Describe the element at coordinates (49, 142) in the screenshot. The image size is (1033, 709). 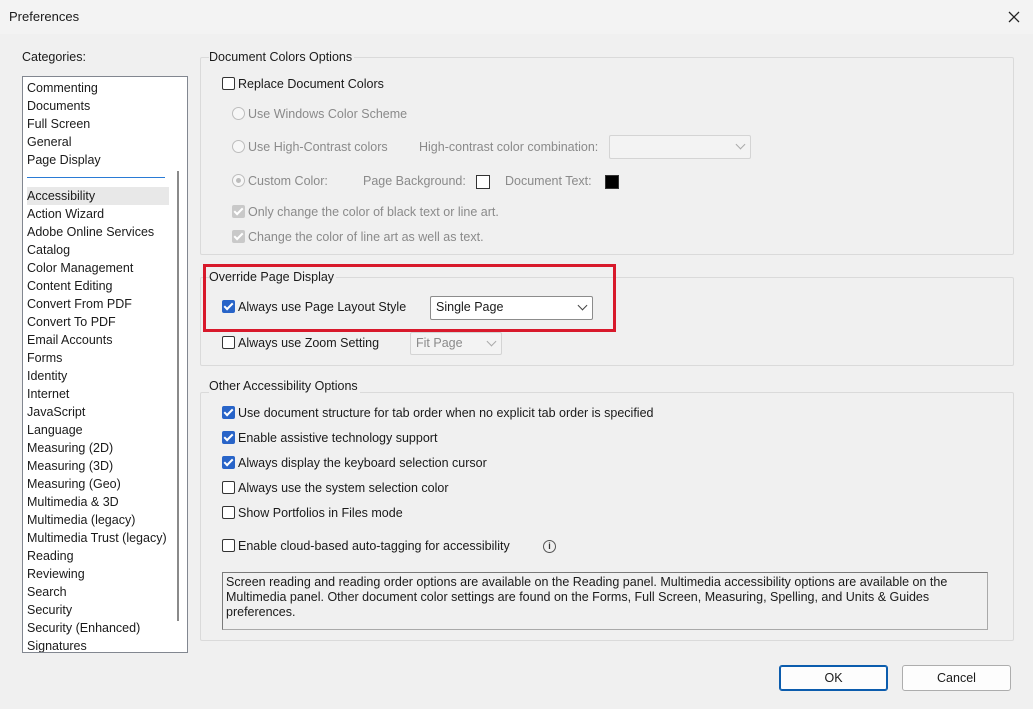
I see `category-item: General` at that location.